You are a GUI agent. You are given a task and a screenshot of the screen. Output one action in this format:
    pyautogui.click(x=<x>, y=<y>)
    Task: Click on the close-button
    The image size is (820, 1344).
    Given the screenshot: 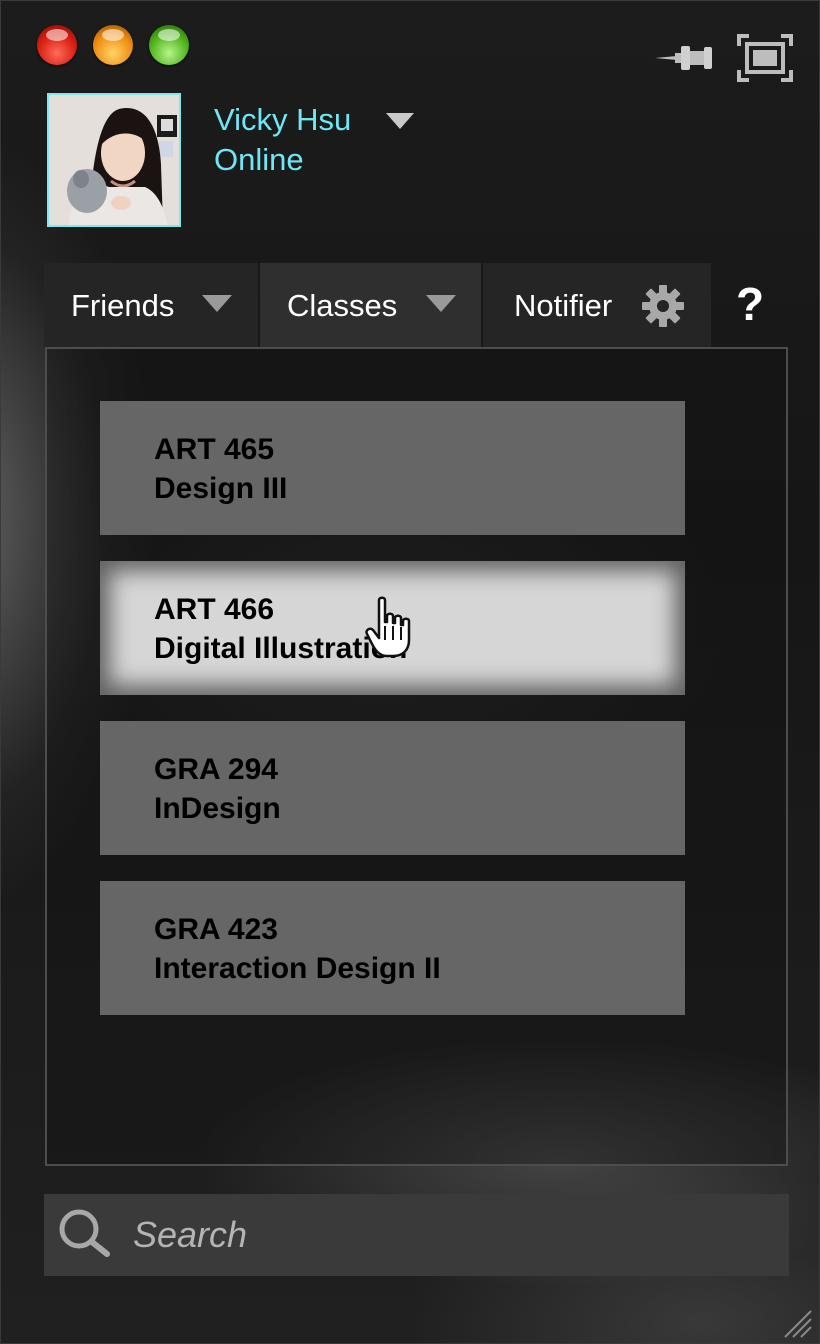 What is the action you would take?
    pyautogui.click(x=57, y=45)
    